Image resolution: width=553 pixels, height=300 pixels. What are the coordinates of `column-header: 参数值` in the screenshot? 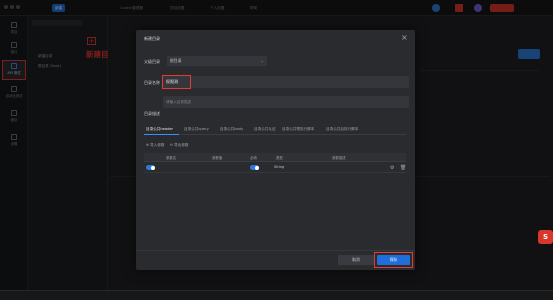 It's located at (217, 158).